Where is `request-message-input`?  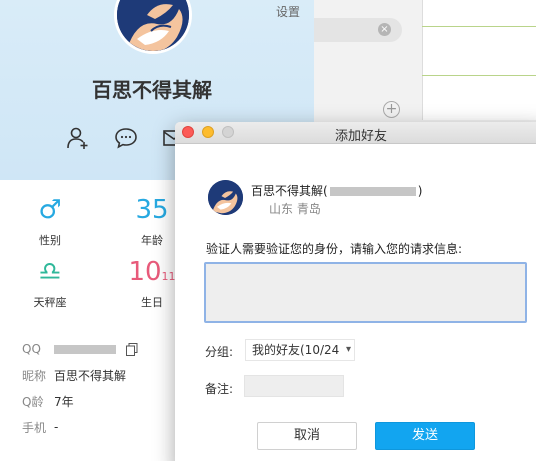
request-message-input is located at coordinates (365, 292).